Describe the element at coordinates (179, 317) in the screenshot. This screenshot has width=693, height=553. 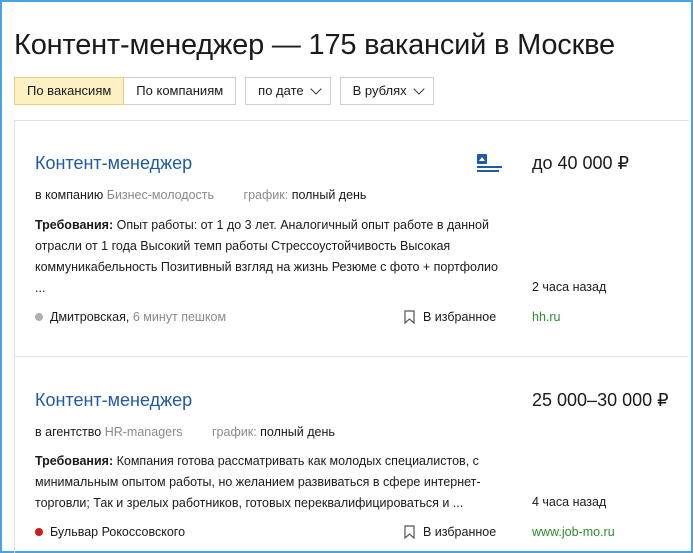
I see `walk-time: 6 минут пешком` at that location.